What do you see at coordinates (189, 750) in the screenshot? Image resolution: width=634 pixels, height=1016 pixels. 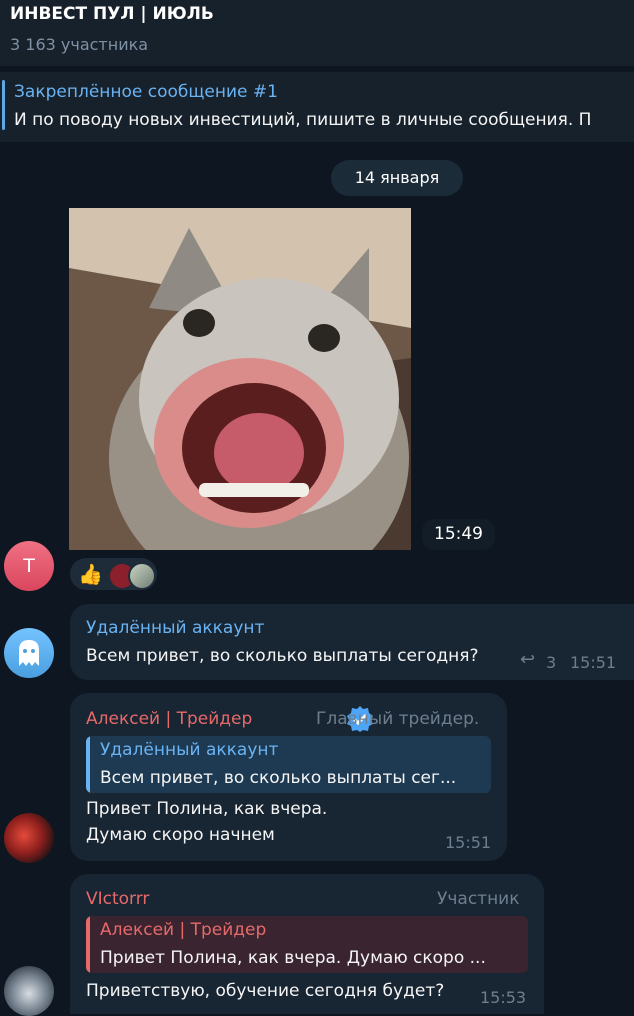 I see `quote-author: Удалённый аккаунт` at bounding box center [189, 750].